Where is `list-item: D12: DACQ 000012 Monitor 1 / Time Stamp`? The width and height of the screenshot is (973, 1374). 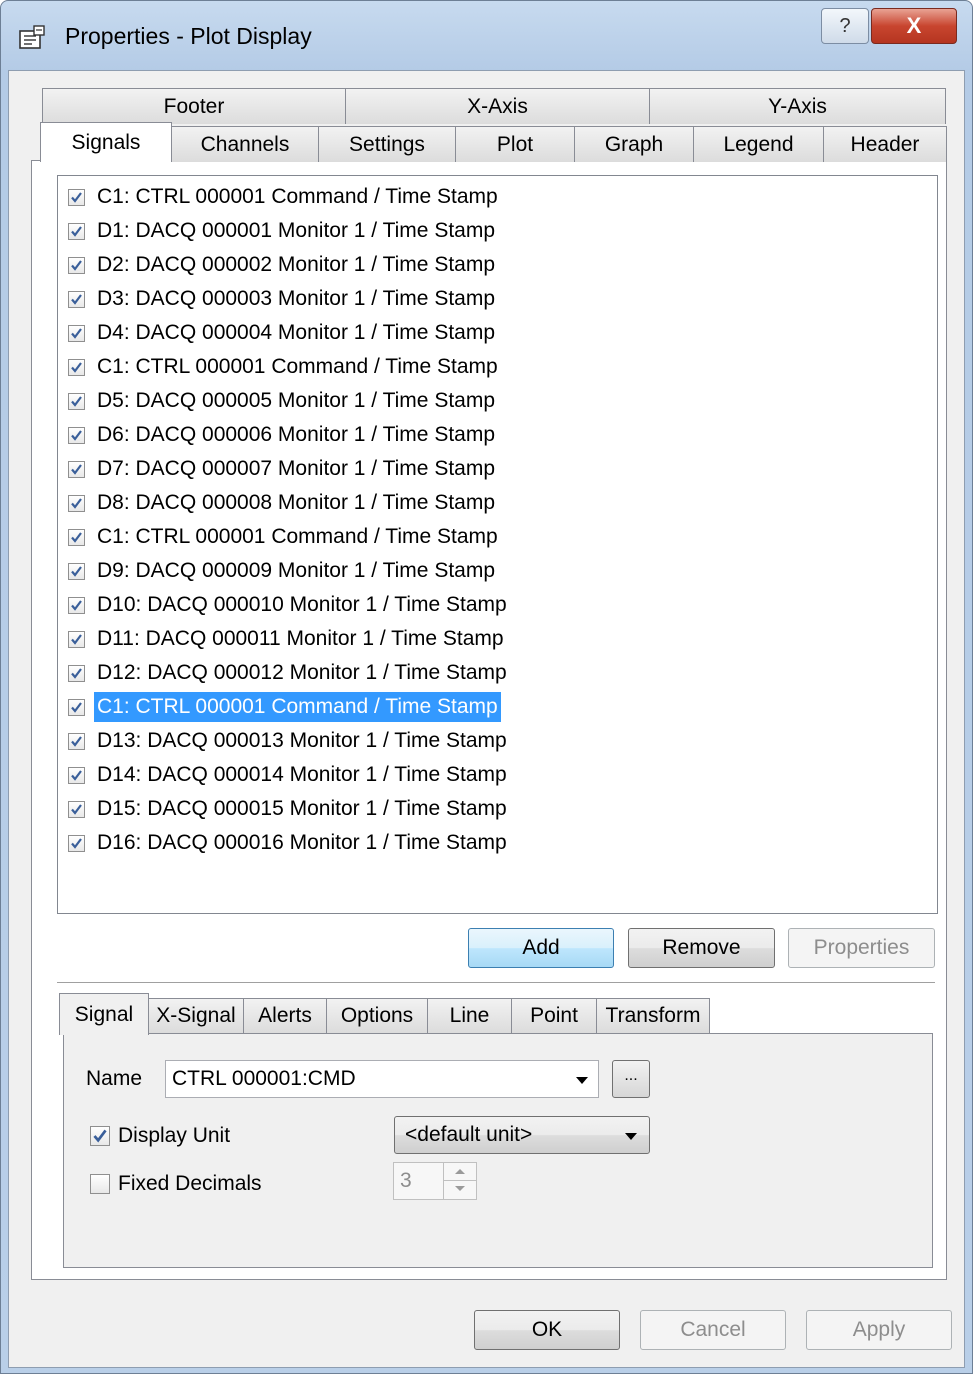 list-item: D12: DACQ 000012 Monitor 1 / Time Stamp is located at coordinates (289, 673).